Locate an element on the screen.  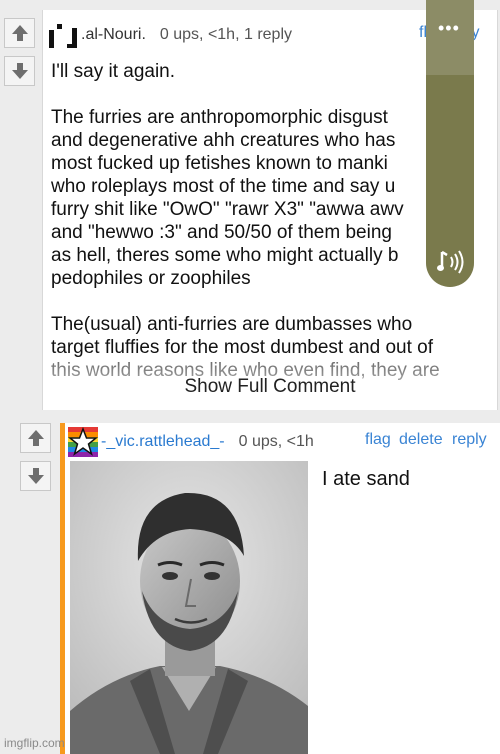
avatar is located at coordinates (63, 35).